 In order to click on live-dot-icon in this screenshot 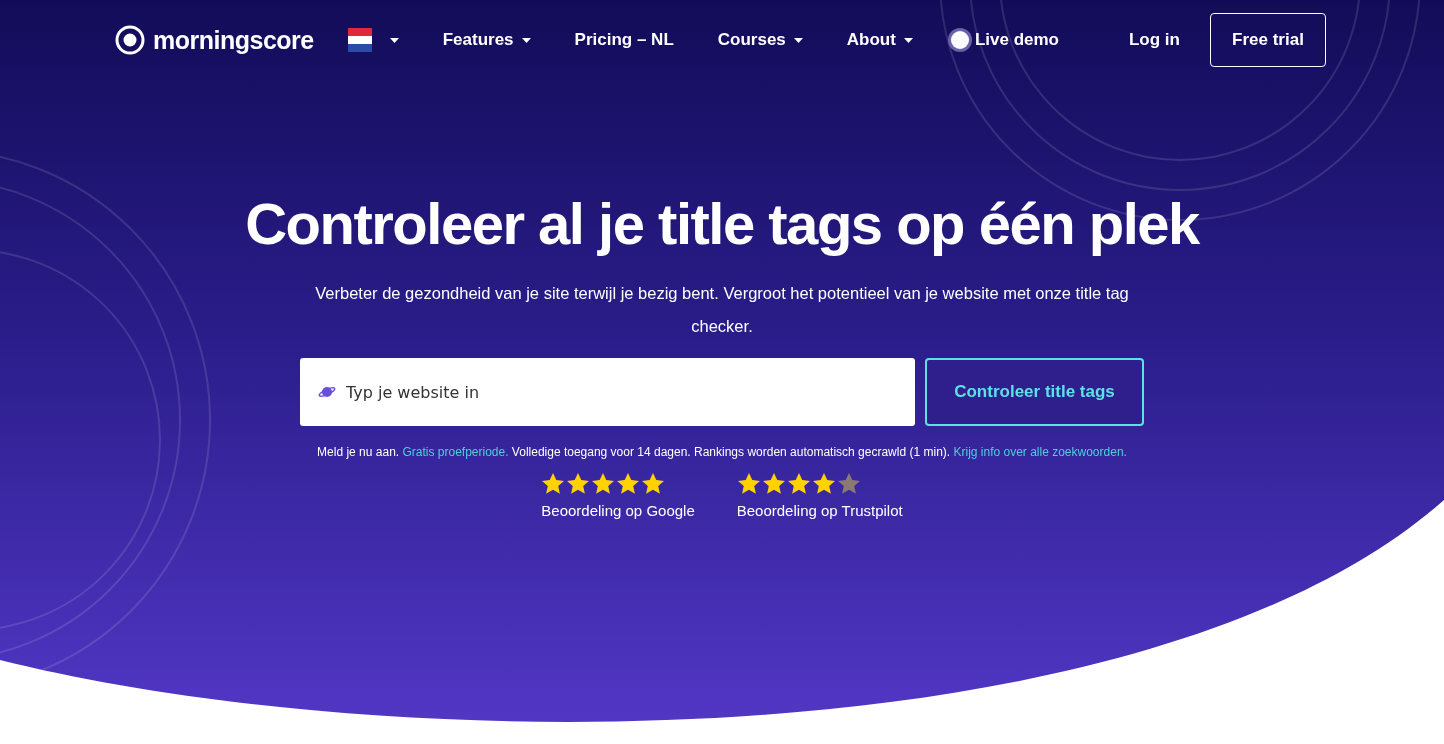, I will do `click(959, 40)`.